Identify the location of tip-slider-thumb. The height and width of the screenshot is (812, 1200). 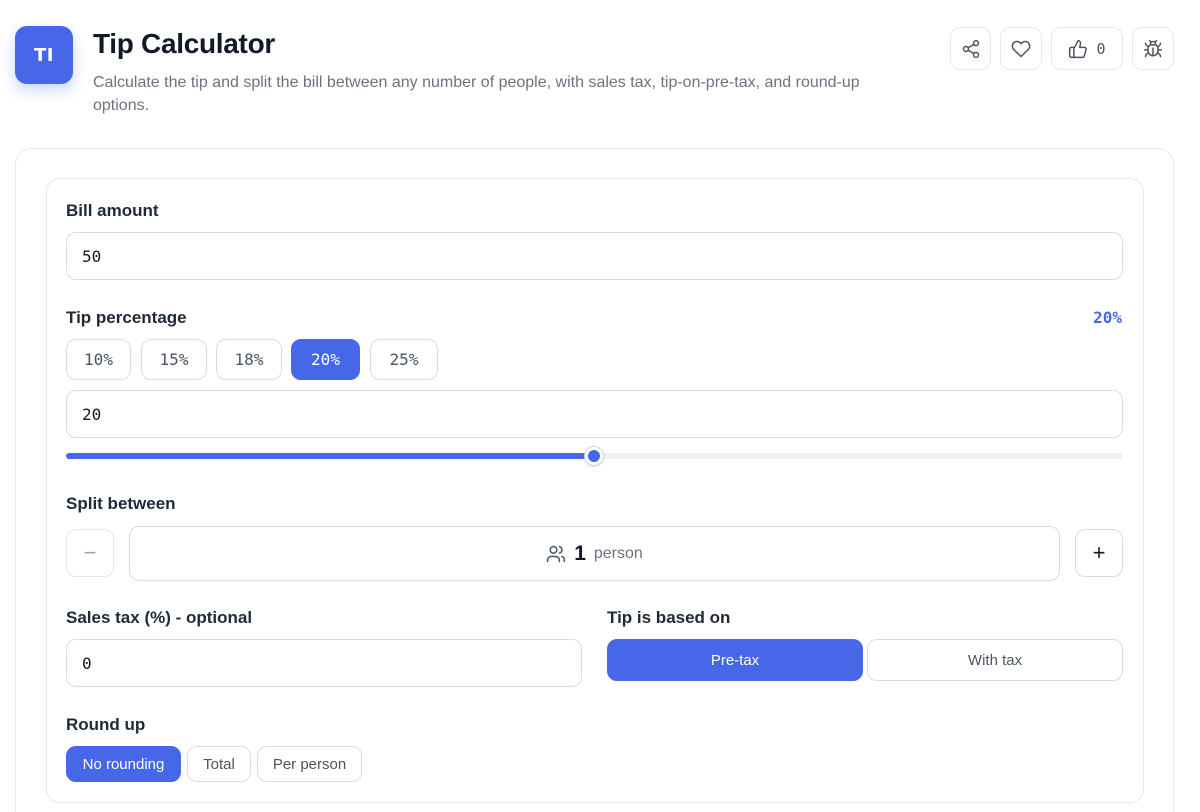
(594, 456).